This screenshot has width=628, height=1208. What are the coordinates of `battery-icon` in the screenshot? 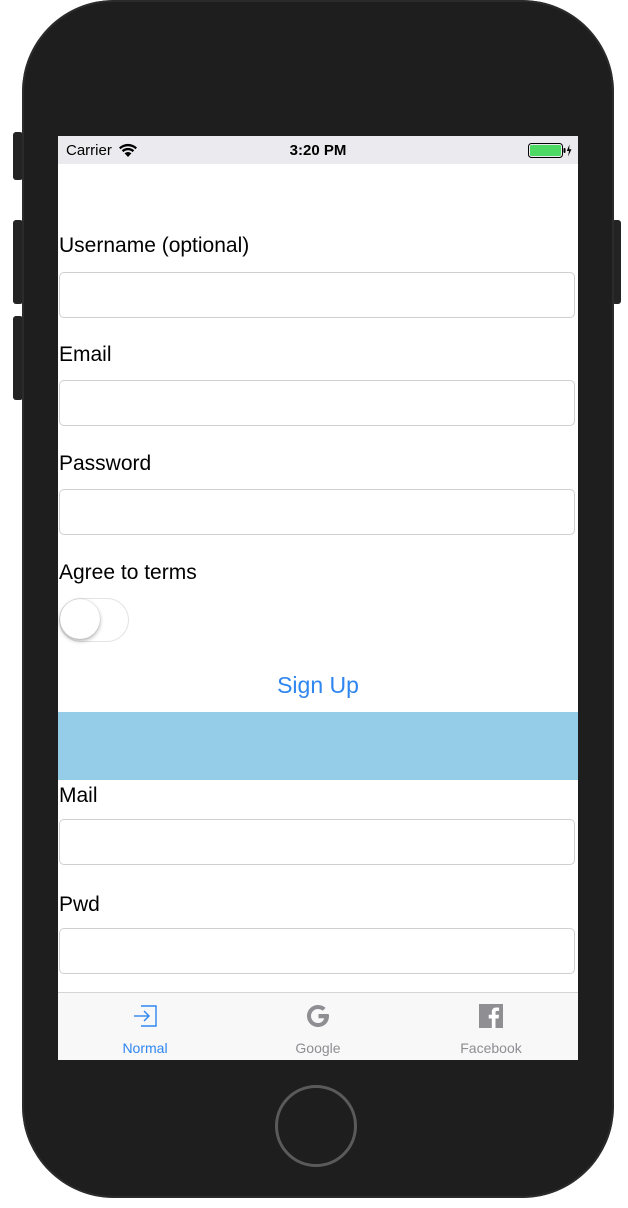 It's located at (550, 150).